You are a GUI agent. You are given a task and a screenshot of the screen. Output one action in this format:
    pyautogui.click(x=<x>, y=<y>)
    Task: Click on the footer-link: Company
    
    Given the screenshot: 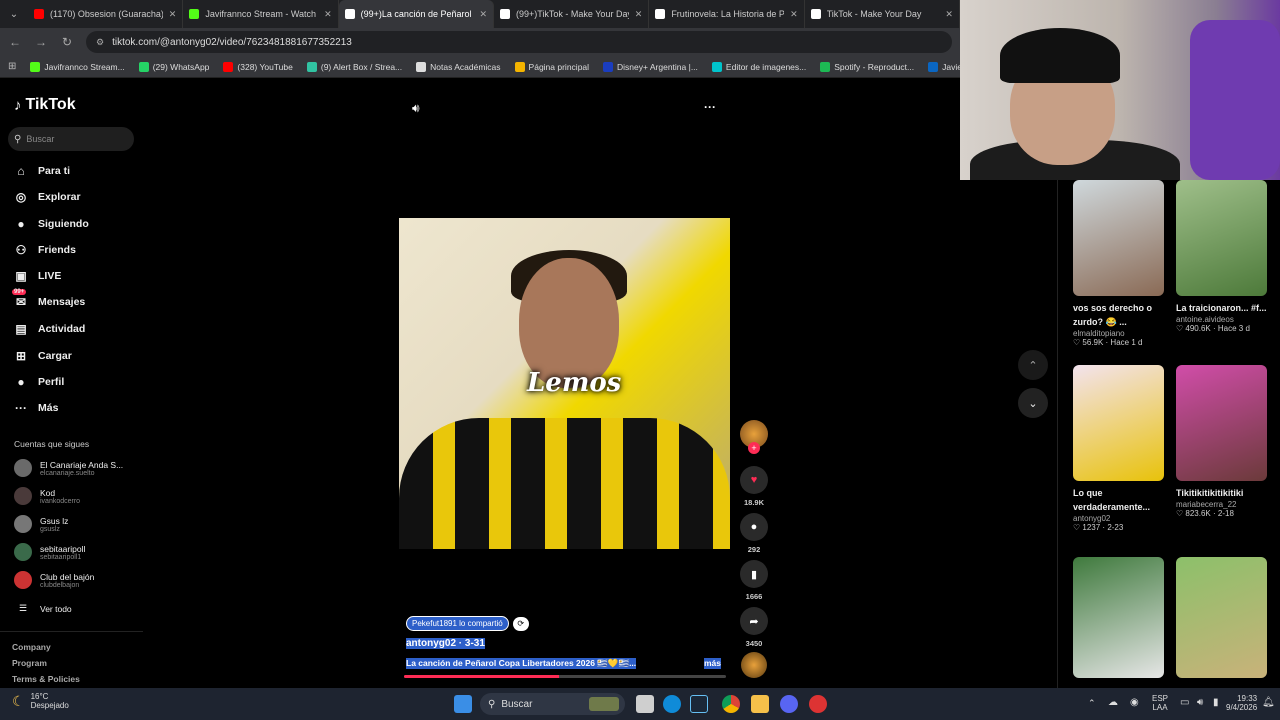 What is the action you would take?
    pyautogui.click(x=31, y=647)
    